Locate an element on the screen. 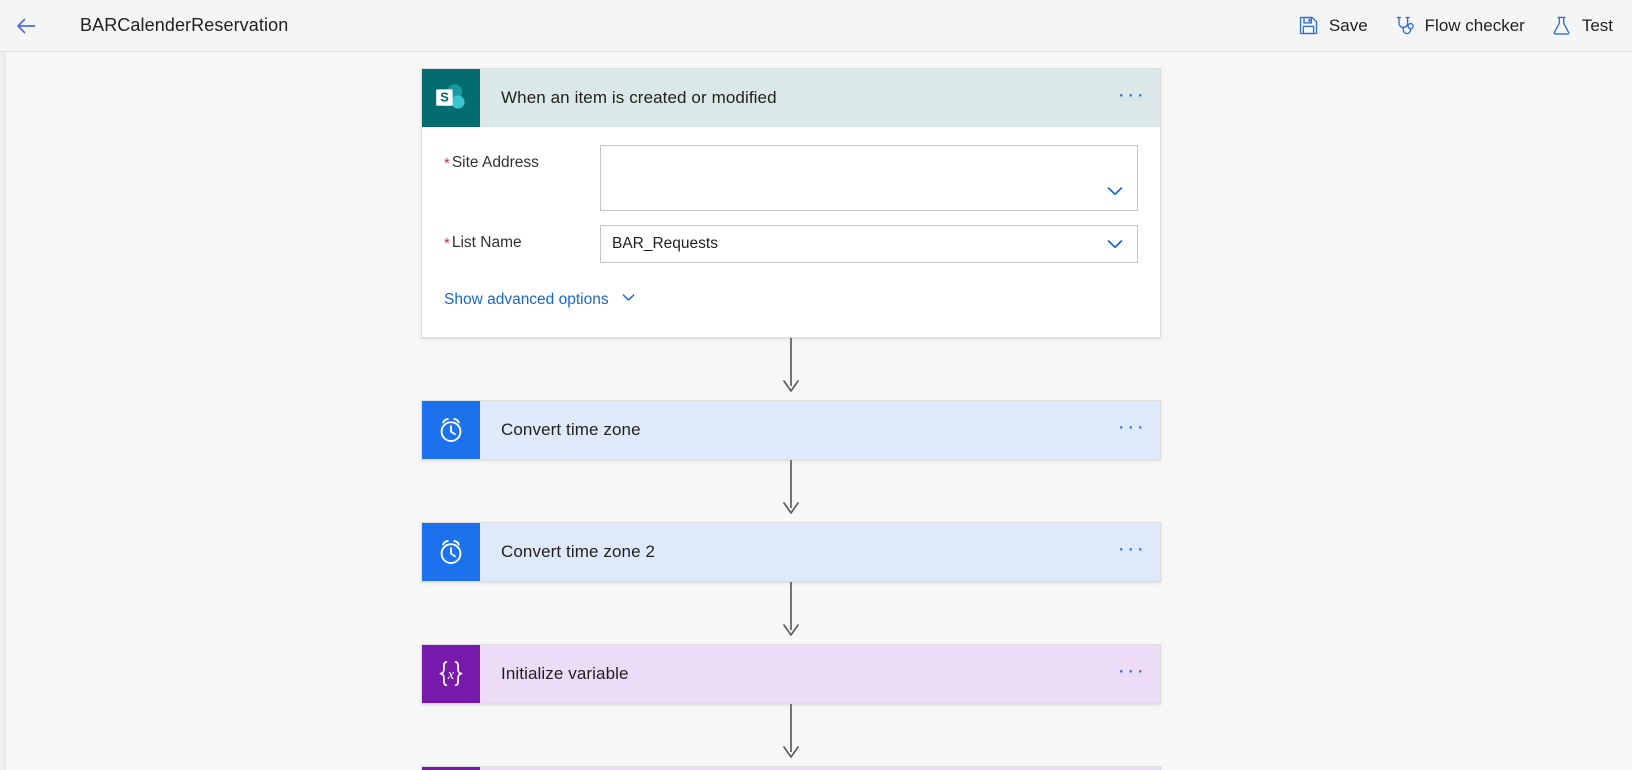  action-card-title: Convert time zone is located at coordinates (571, 429).